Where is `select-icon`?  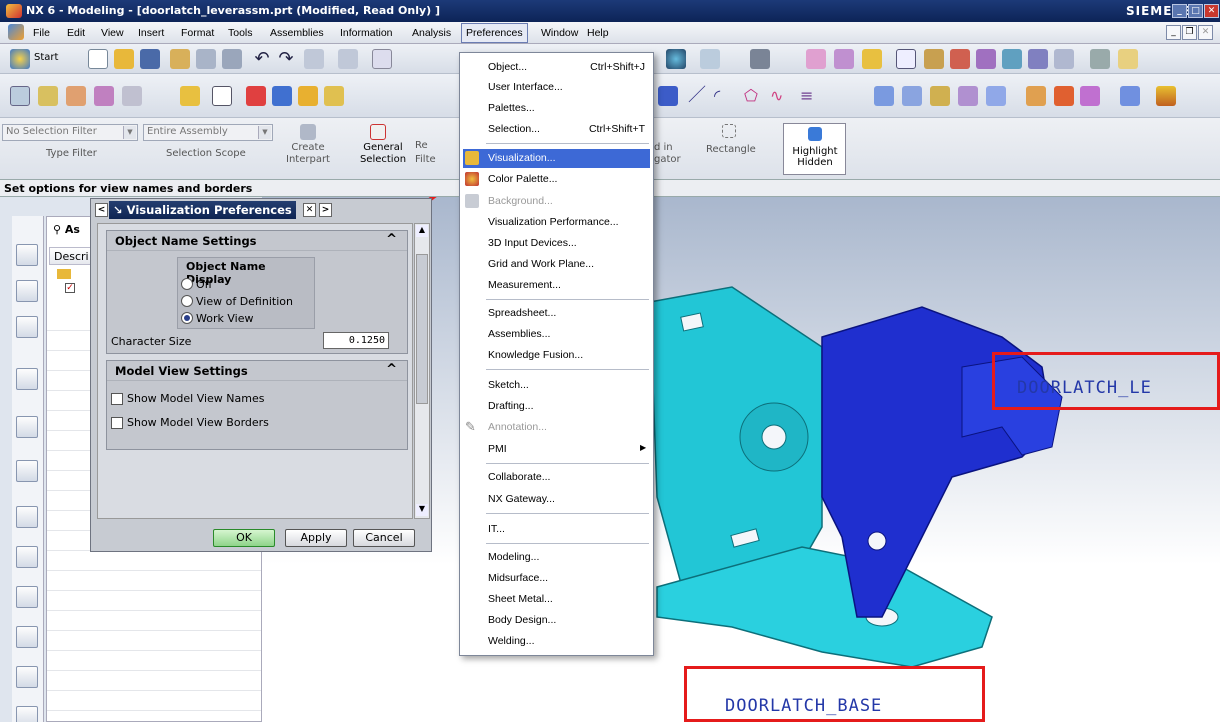 select-icon is located at coordinates (314, 59).